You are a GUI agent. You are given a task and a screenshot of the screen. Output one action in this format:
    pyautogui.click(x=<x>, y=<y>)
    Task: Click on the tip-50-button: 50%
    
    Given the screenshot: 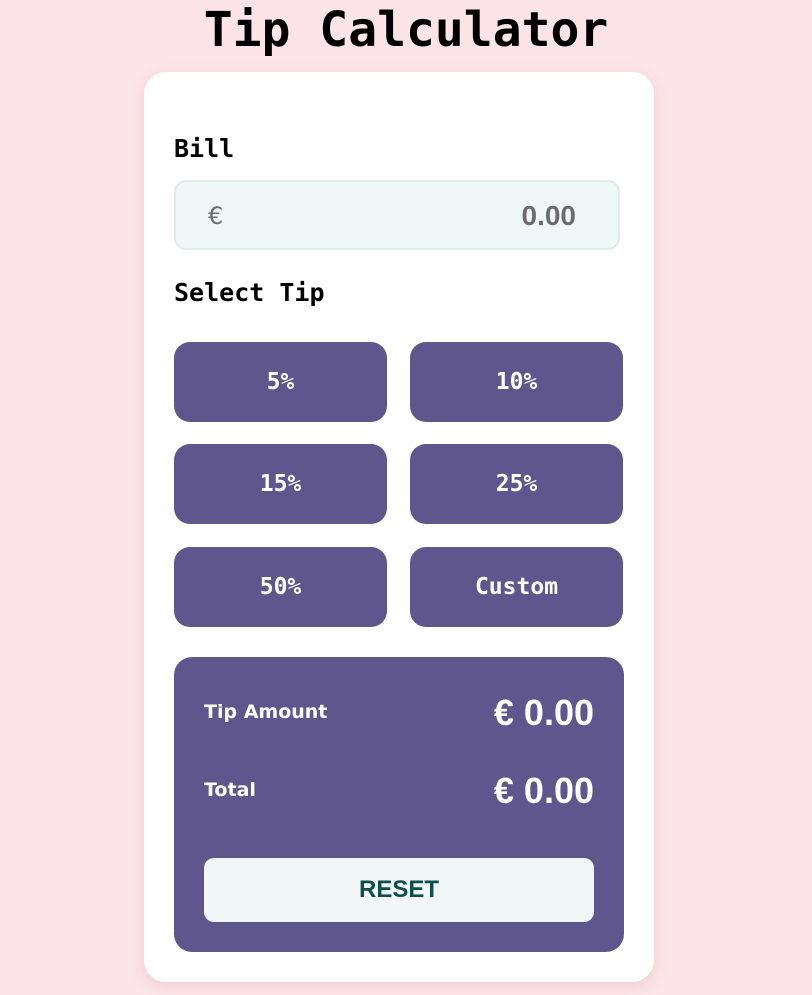 What is the action you would take?
    pyautogui.click(x=280, y=587)
    